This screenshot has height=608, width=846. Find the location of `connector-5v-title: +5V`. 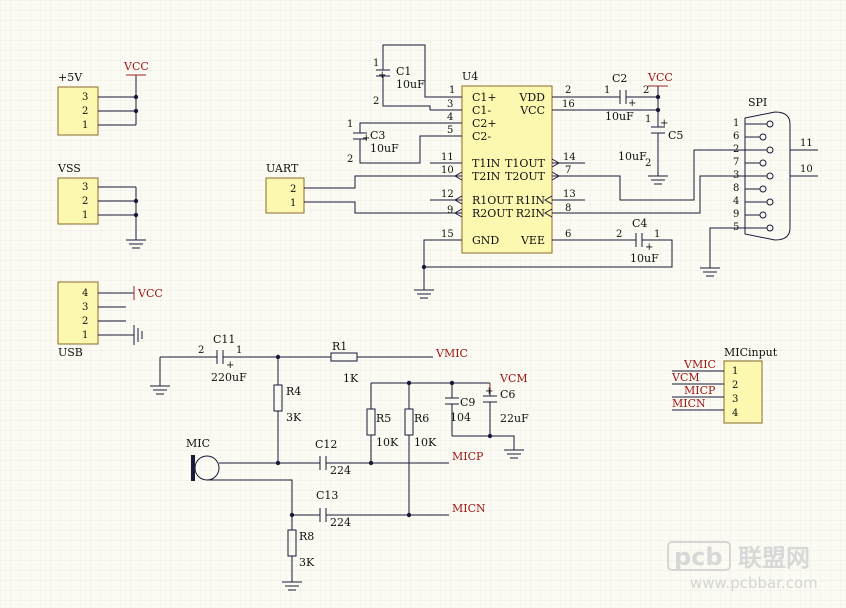

connector-5v-title: +5V is located at coordinates (70, 77).